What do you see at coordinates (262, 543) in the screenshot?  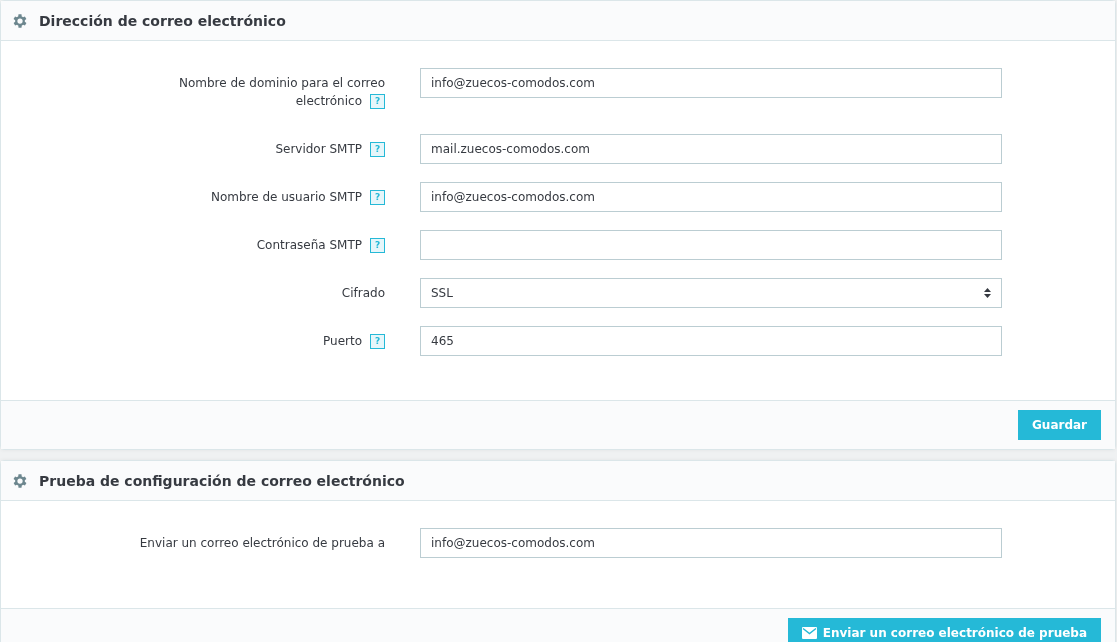 I see `field-label: Enviar un correo electrónico de prueba a` at bounding box center [262, 543].